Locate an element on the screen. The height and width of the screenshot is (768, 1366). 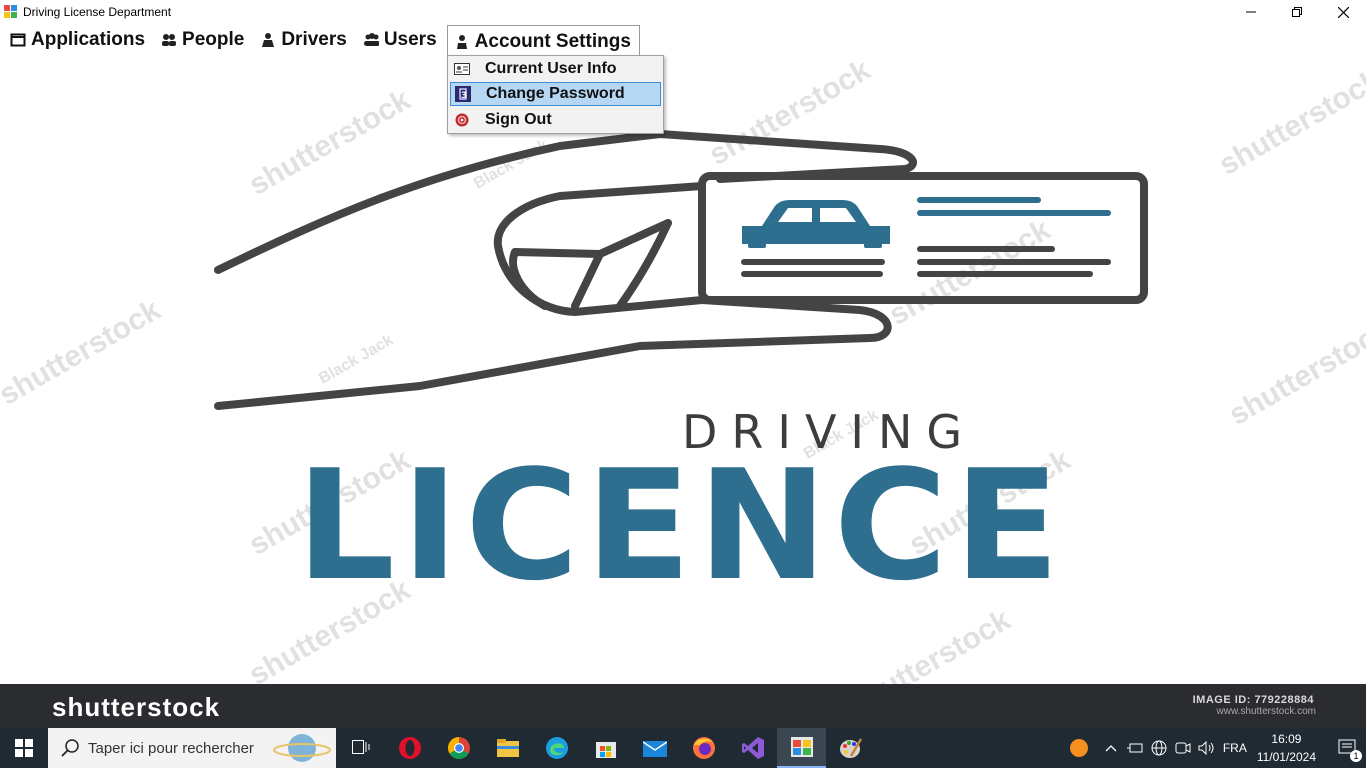
usb-icon is located at coordinates (1134, 748).